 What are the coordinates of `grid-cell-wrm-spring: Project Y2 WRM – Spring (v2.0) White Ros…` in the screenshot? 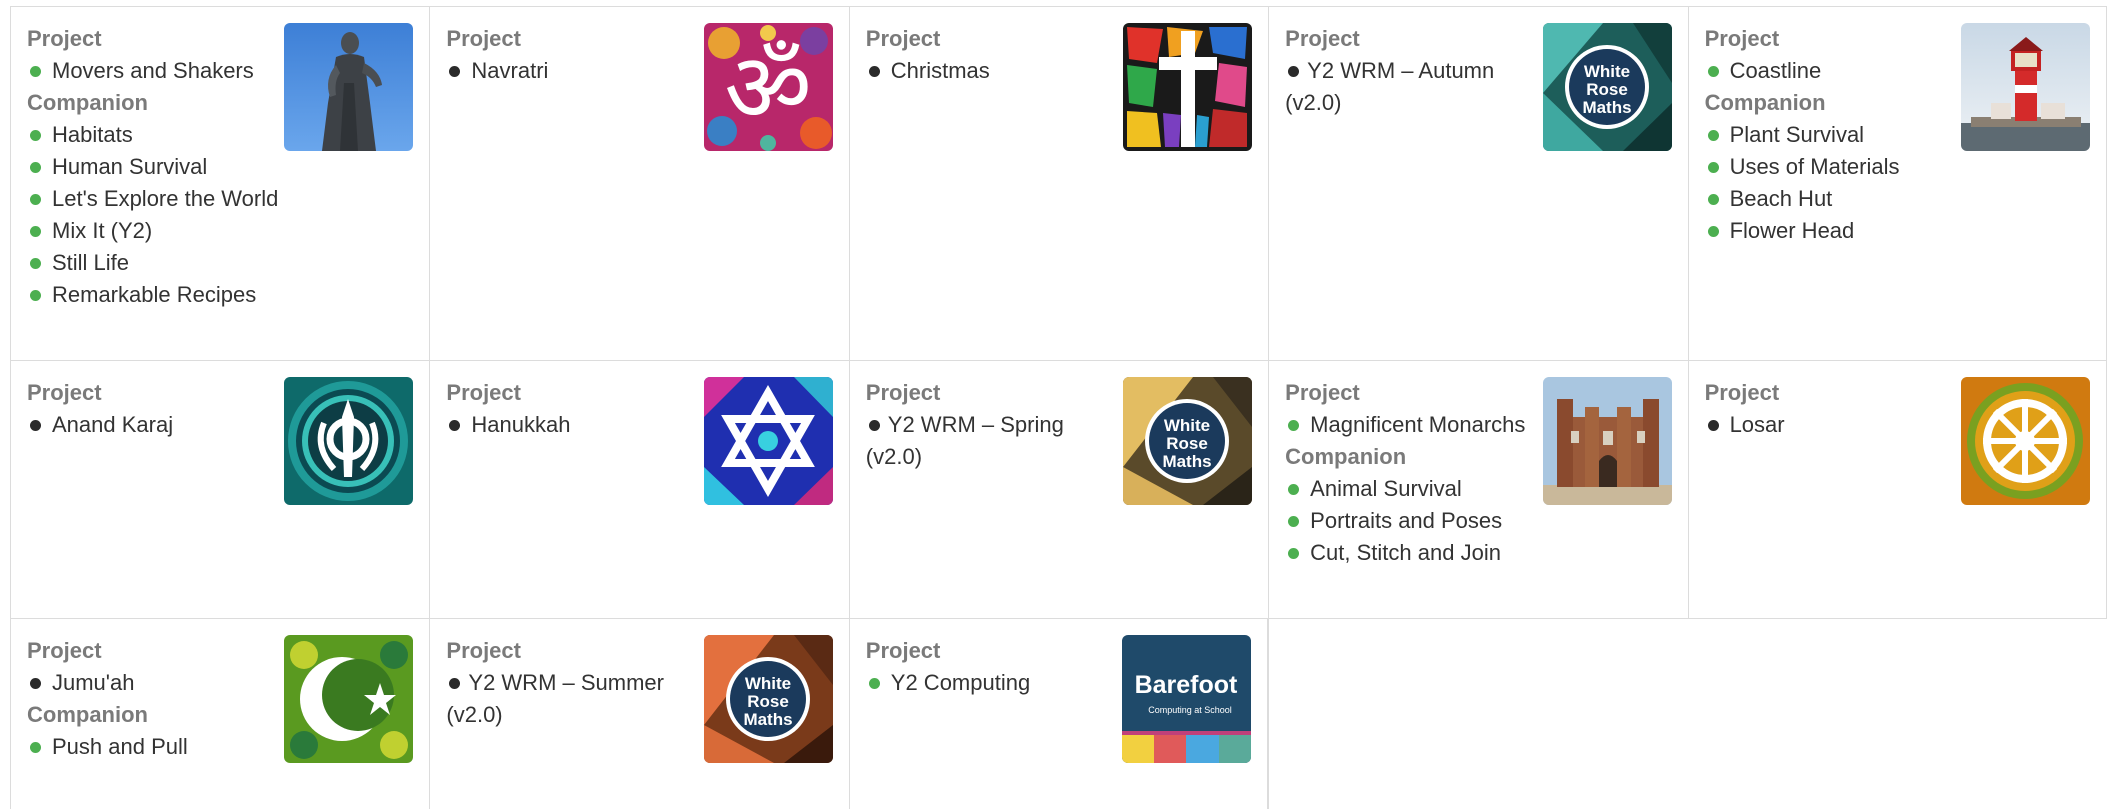 It's located at (1058, 490).